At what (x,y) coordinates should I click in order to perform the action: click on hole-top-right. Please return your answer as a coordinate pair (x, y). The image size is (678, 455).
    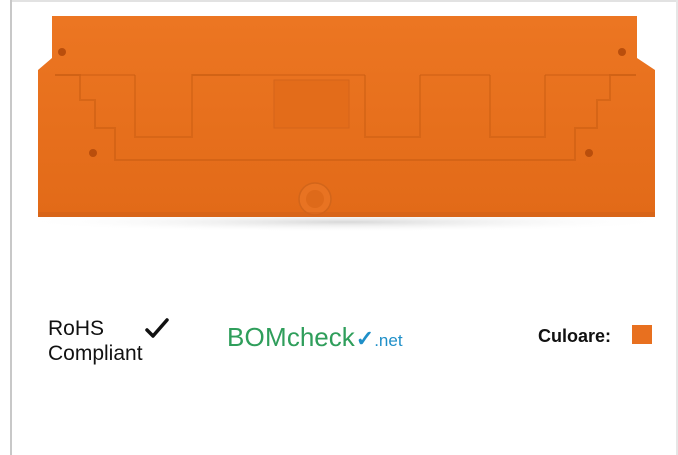
    Looking at the image, I should click on (622, 52).